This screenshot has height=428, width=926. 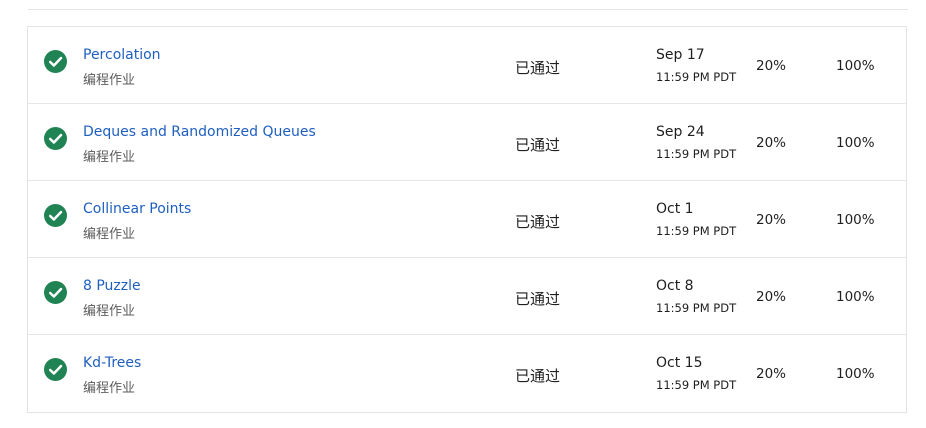 What do you see at coordinates (112, 363) in the screenshot?
I see `assignment-title-link: Kd-Trees` at bounding box center [112, 363].